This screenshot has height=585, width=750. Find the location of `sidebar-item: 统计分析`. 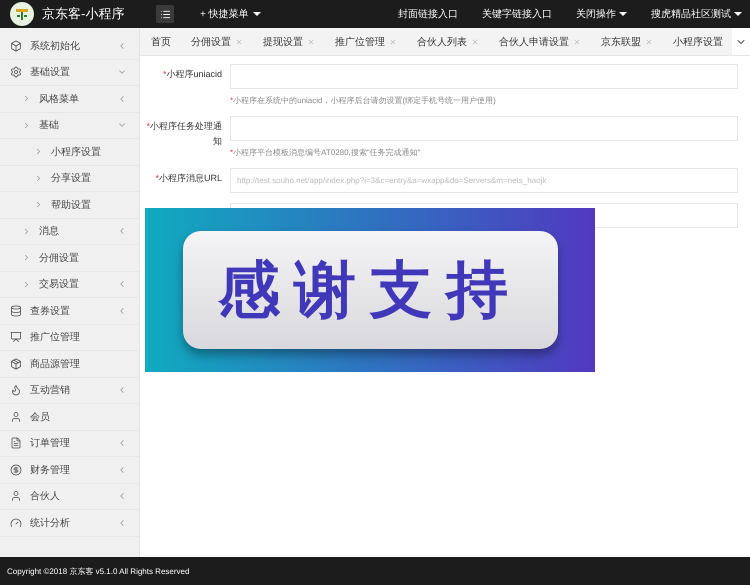

sidebar-item: 统计分析 is located at coordinates (69, 523).